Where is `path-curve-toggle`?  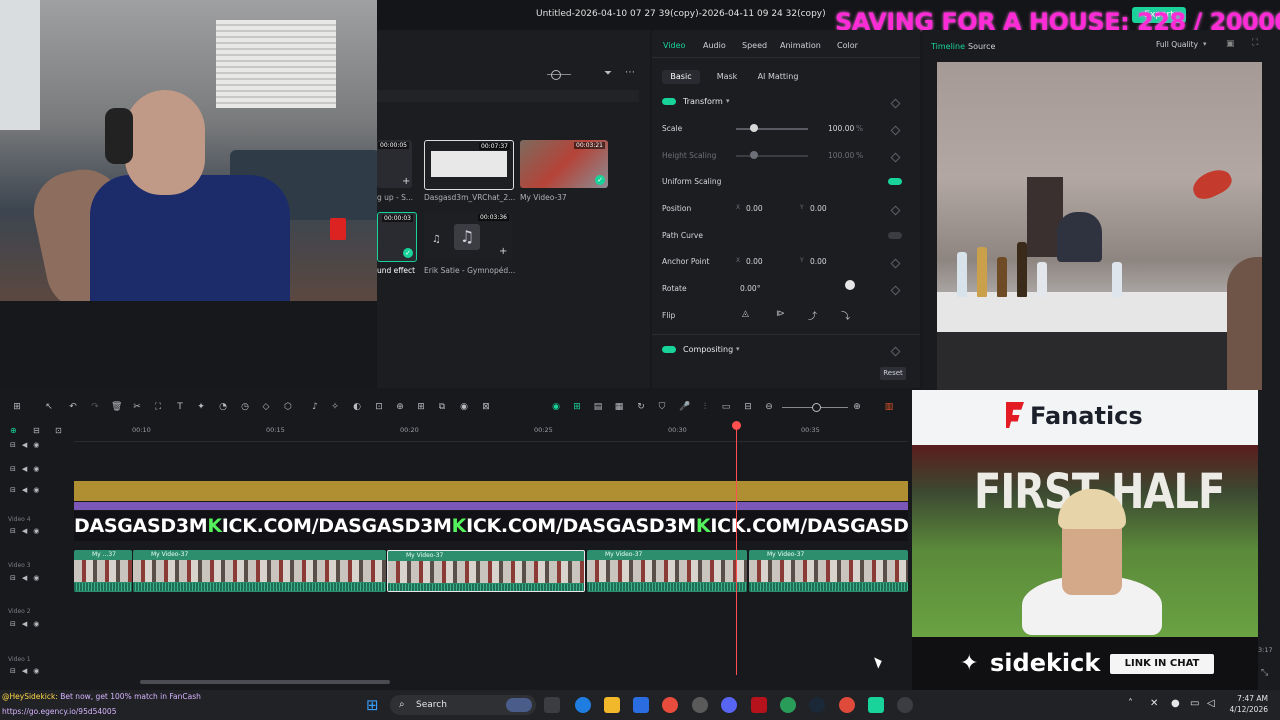 path-curve-toggle is located at coordinates (895, 235).